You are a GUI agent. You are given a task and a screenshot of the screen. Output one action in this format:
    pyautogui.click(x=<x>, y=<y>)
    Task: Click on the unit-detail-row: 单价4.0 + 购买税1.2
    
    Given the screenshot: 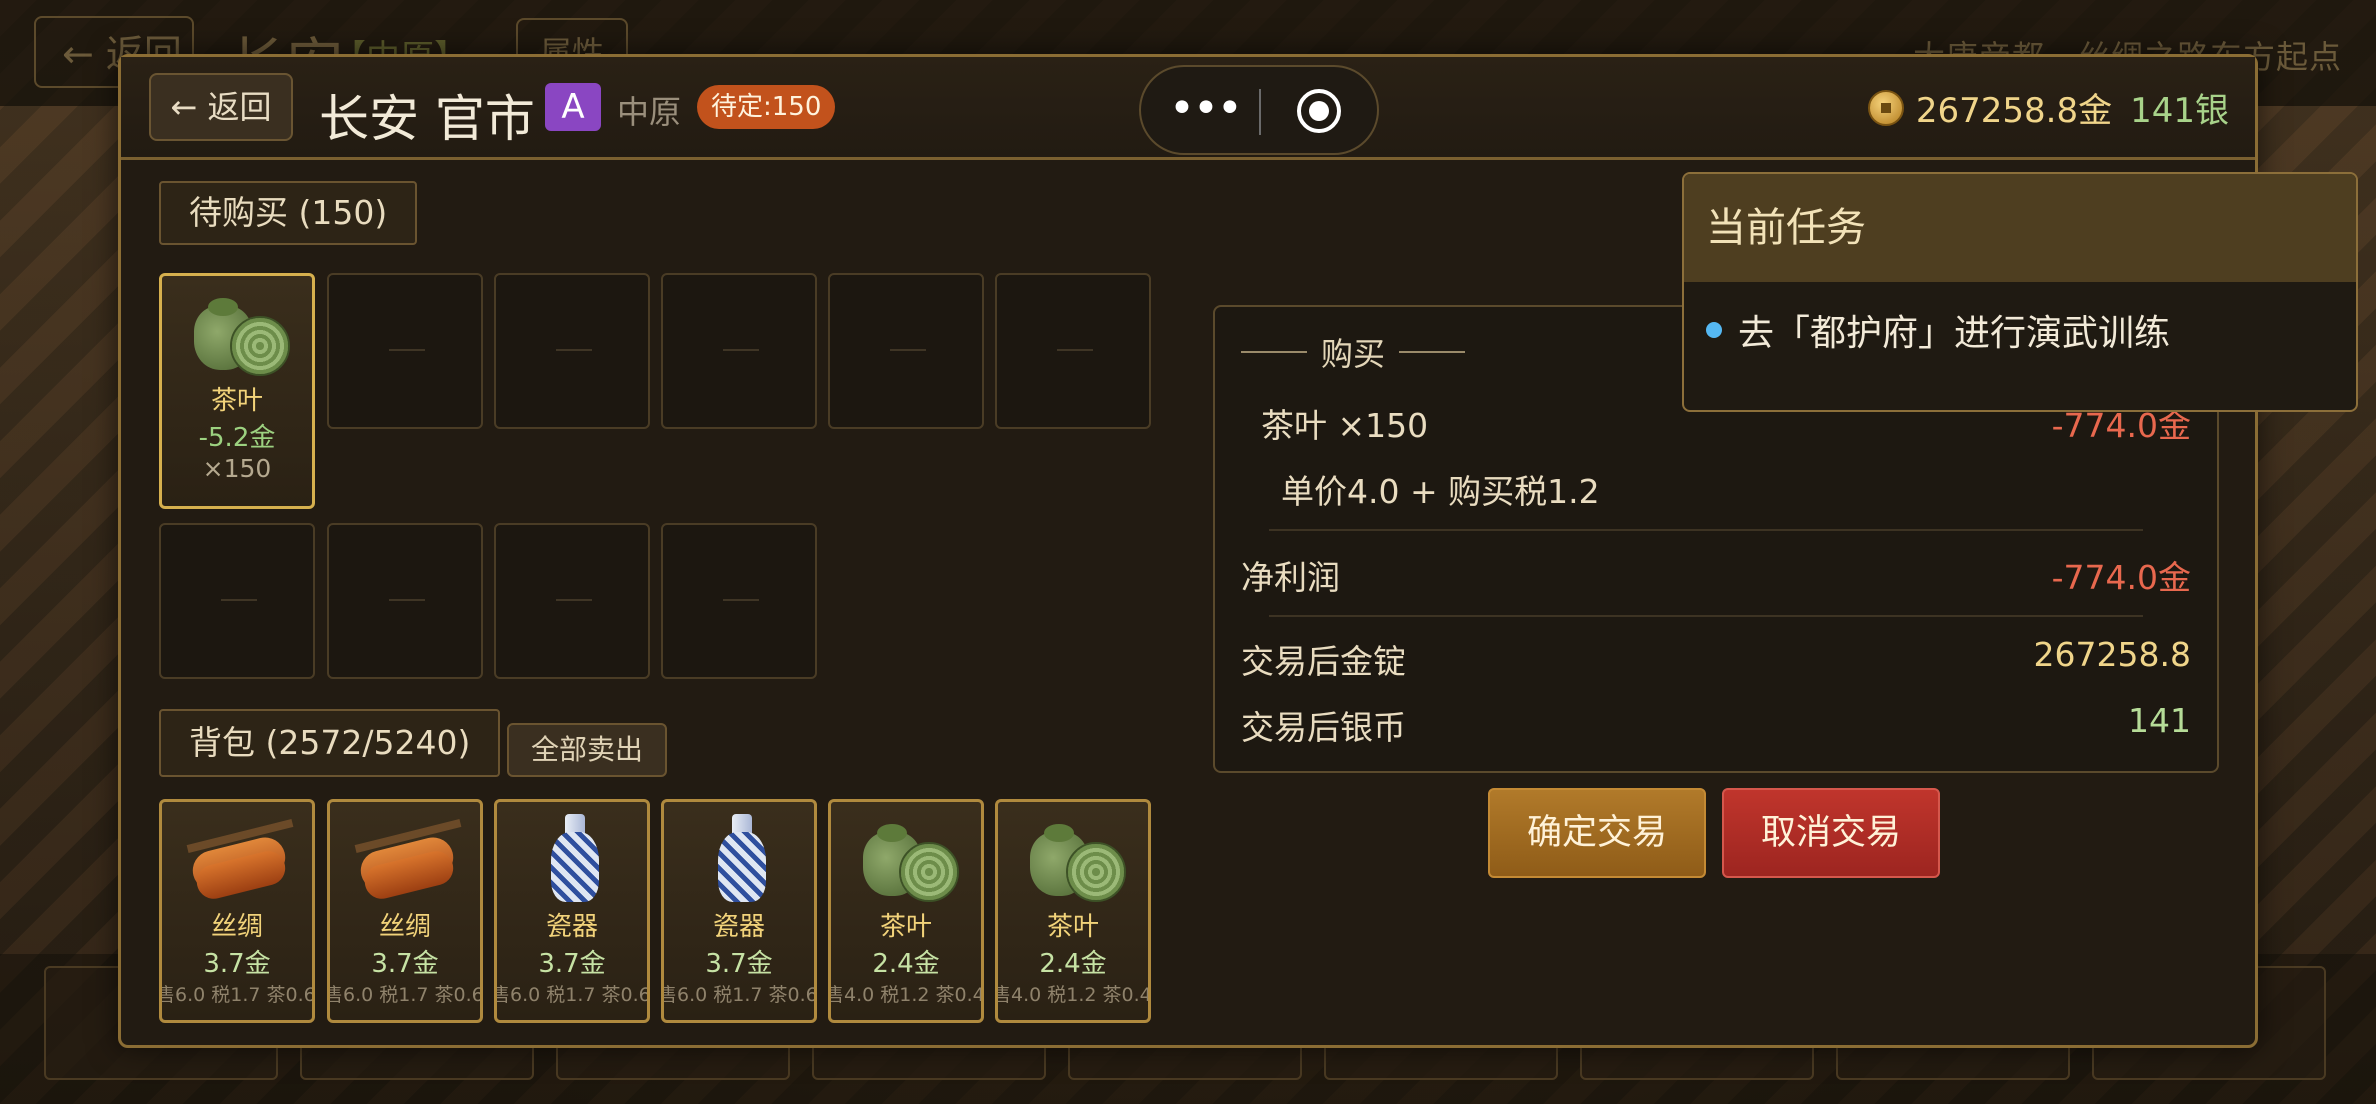 What is the action you would take?
    pyautogui.click(x=1736, y=489)
    